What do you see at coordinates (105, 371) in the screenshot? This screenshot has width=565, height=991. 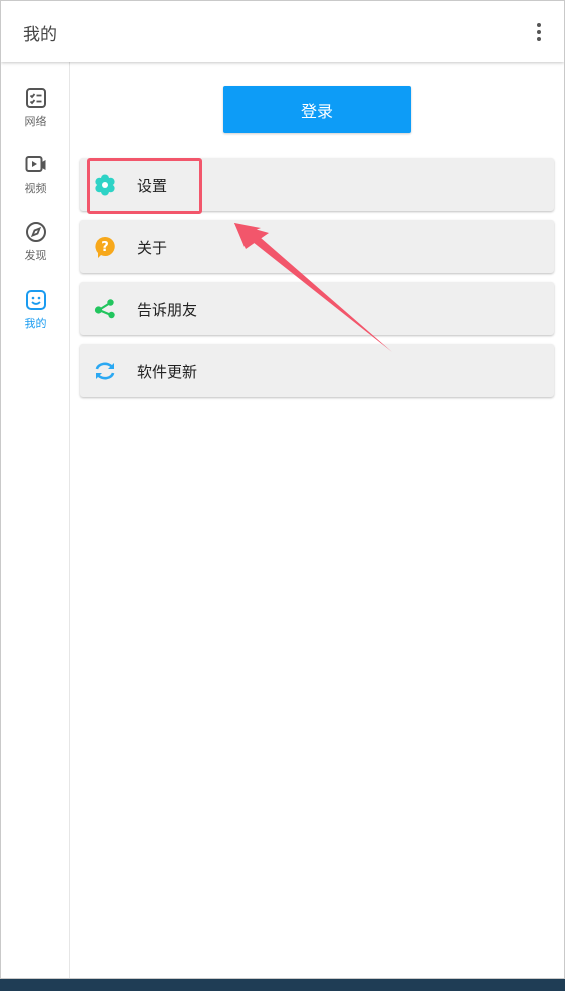 I see `refresh-icon` at bounding box center [105, 371].